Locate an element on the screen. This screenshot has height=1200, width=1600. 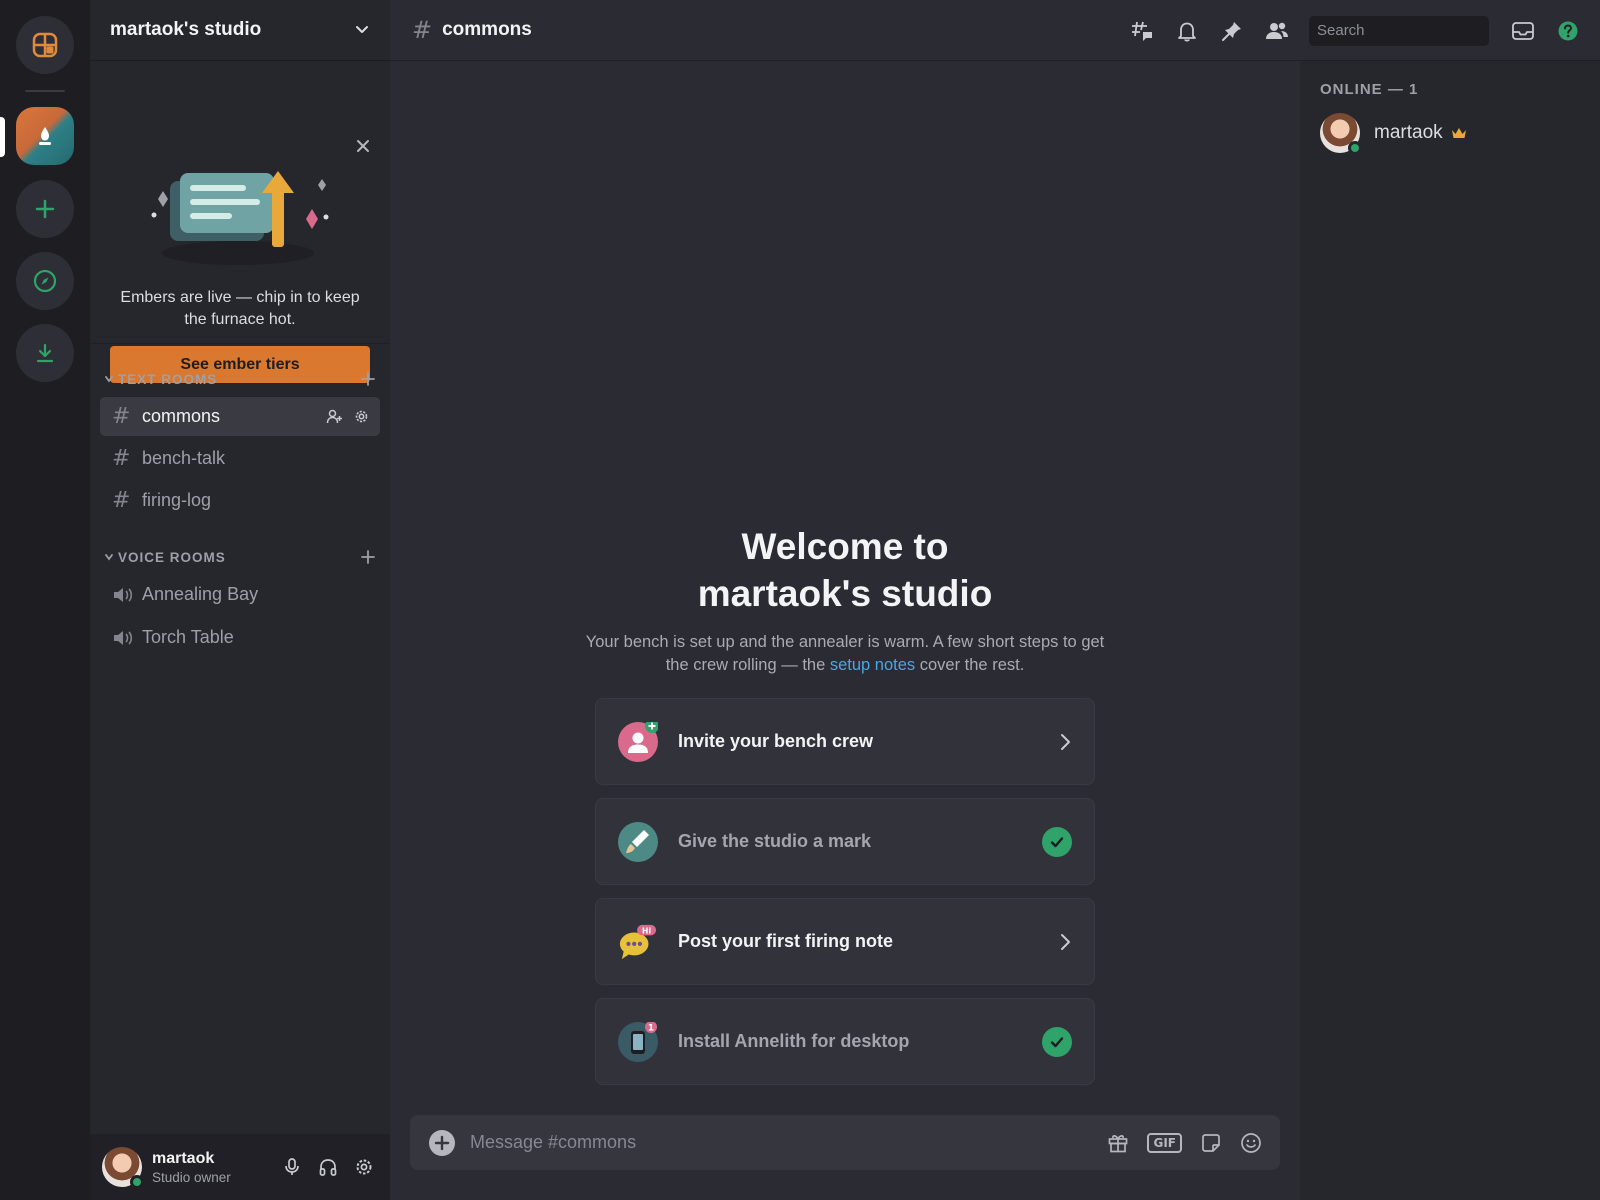
category-label: TEXT ROOMS is located at coordinates (168, 379).